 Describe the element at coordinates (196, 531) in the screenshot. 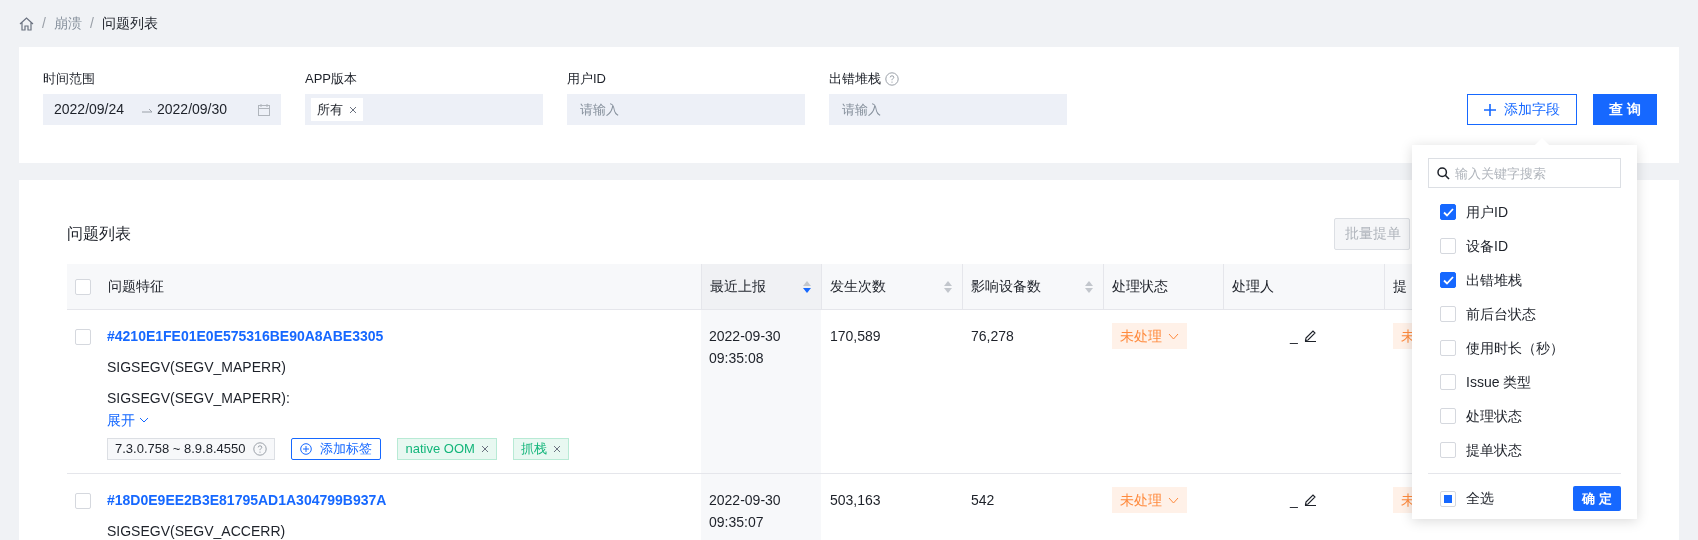

I see `signal-text: SIGSEGV(SEGV_ACCERR)` at that location.